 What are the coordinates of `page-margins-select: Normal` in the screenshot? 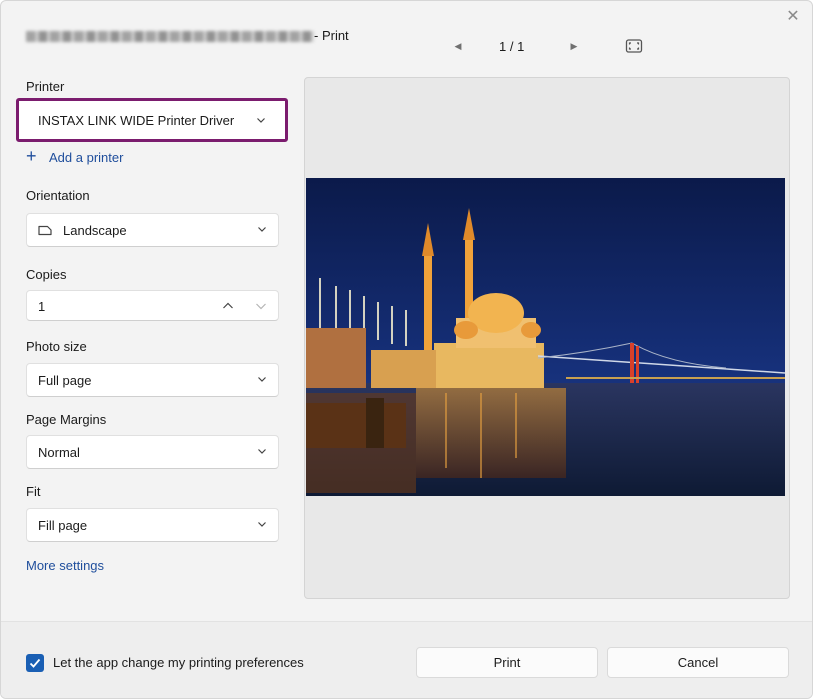 It's located at (152, 452).